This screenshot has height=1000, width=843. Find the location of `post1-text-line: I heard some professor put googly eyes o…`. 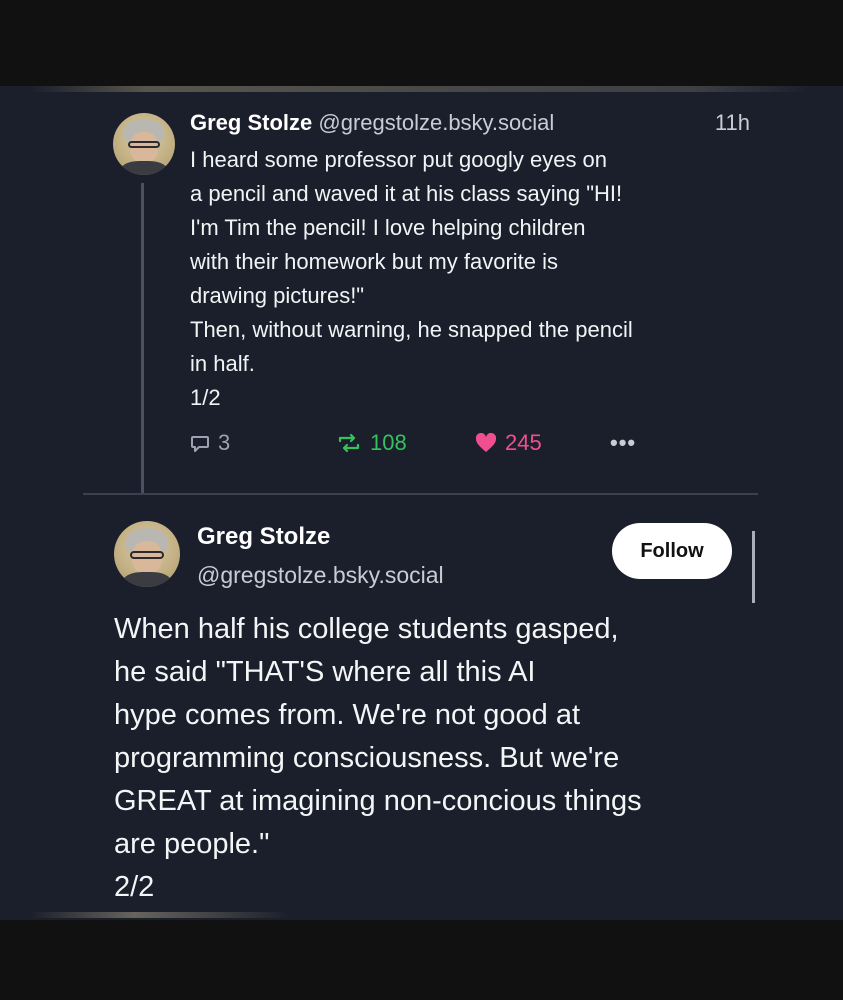

post1-text-line: I heard some professor put googly eyes o… is located at coordinates (399, 159).